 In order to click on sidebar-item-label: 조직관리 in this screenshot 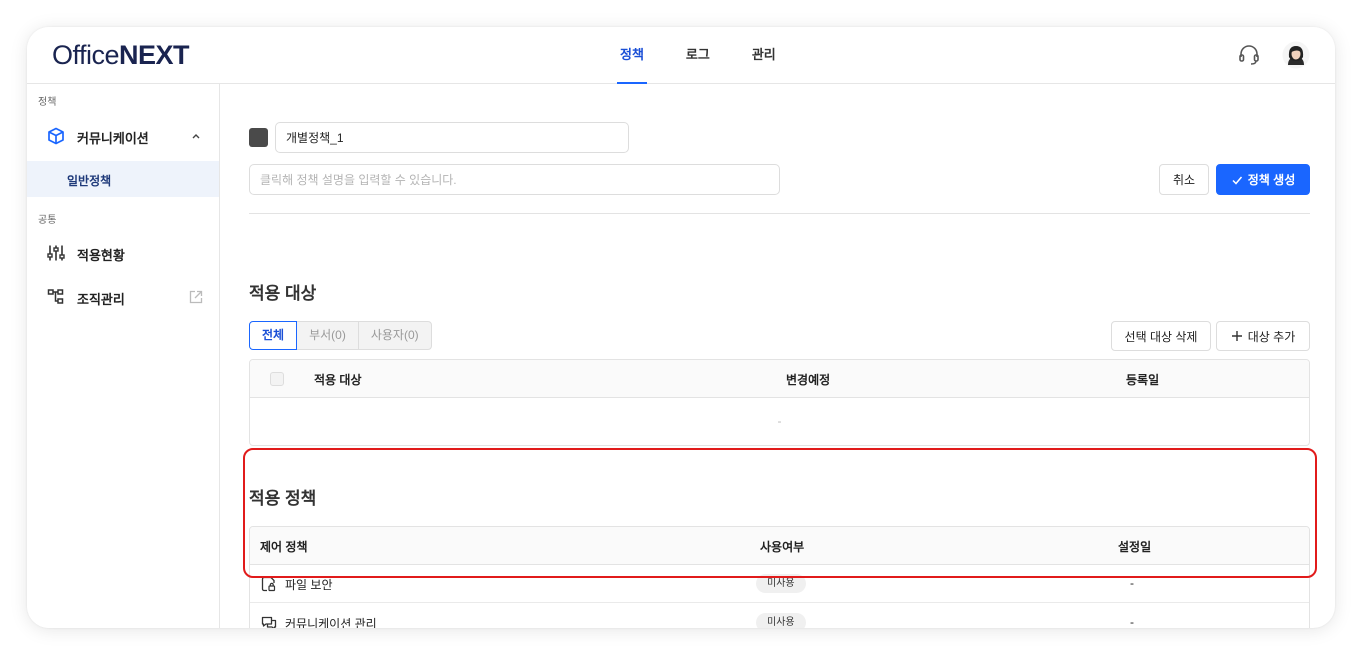, I will do `click(101, 299)`.